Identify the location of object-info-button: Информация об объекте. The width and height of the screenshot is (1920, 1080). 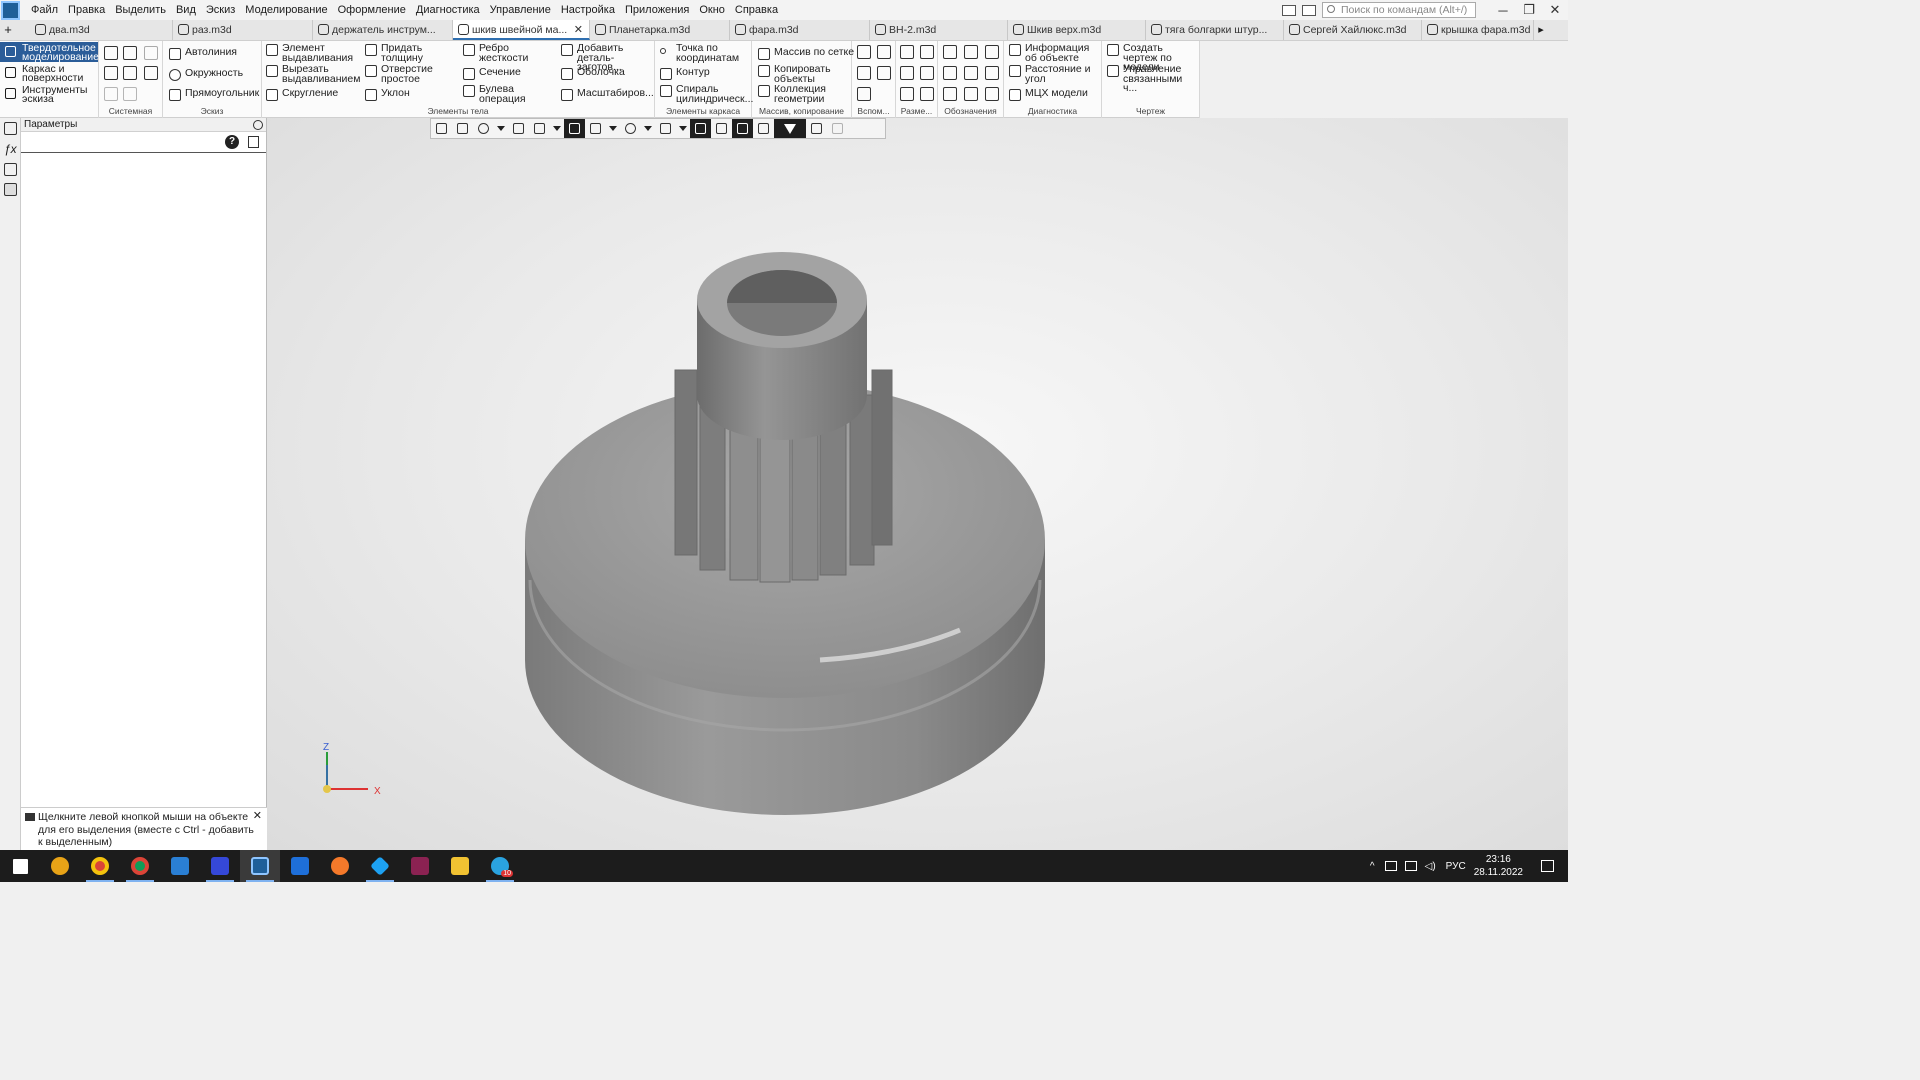
(1056, 53).